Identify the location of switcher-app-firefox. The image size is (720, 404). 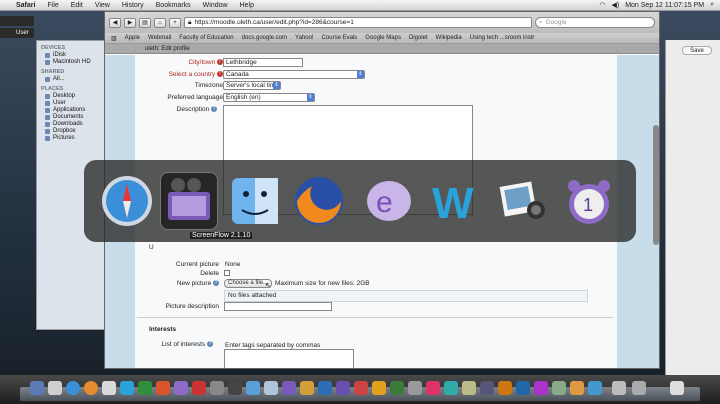
(319, 201).